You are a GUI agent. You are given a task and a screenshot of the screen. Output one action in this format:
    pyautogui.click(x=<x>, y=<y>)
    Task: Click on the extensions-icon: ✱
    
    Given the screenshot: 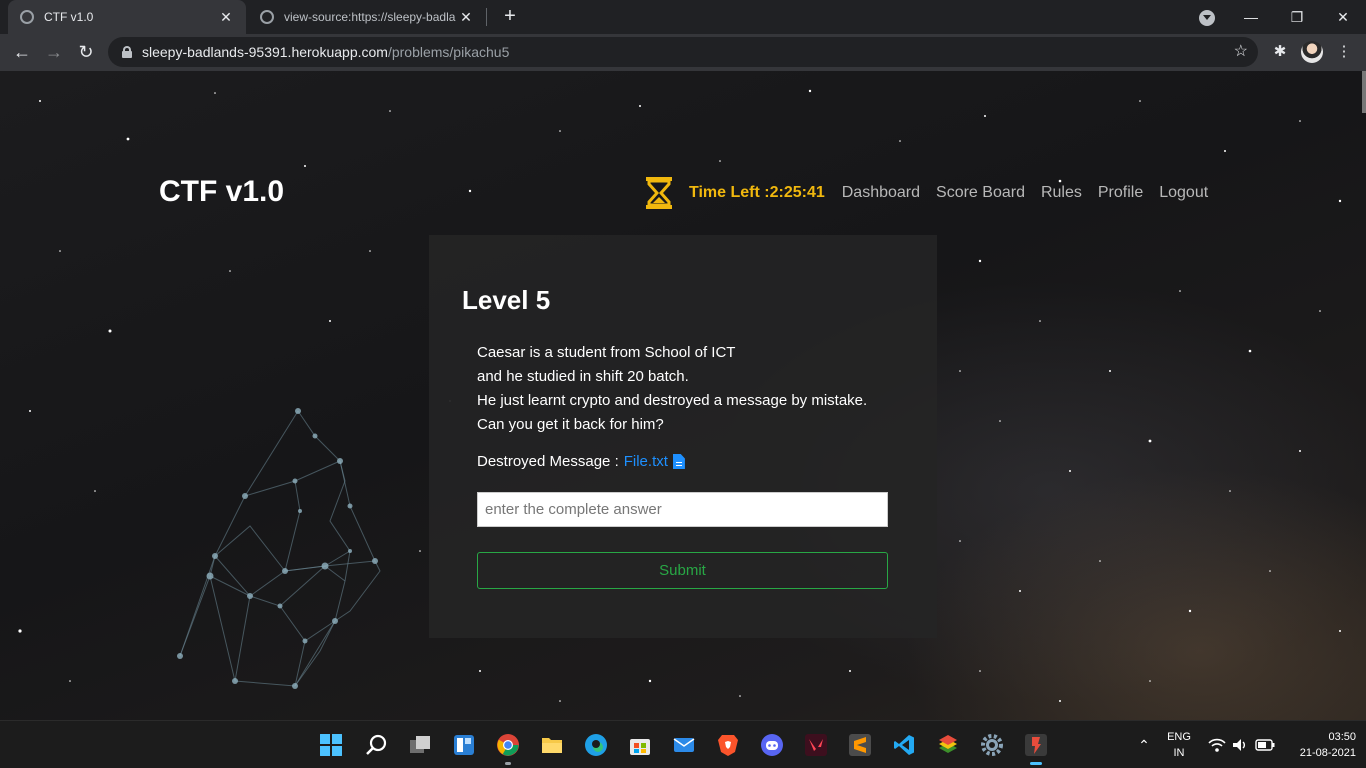 What is the action you would take?
    pyautogui.click(x=1280, y=52)
    